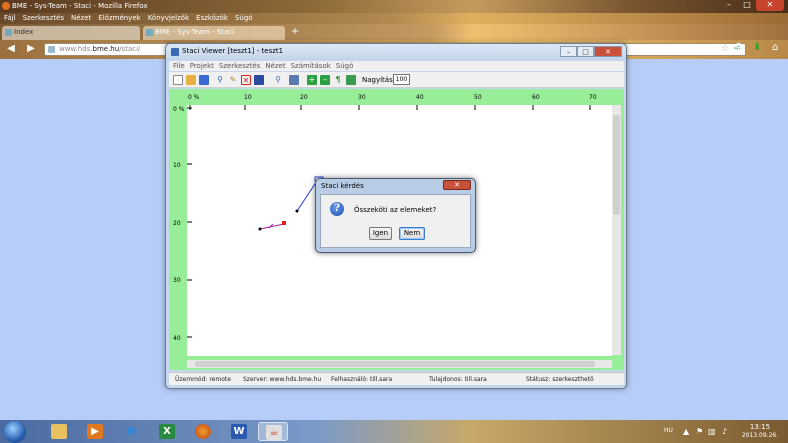  Describe the element at coordinates (31, 49) in the screenshot. I see `forward-arrow-icon: ▶` at that location.